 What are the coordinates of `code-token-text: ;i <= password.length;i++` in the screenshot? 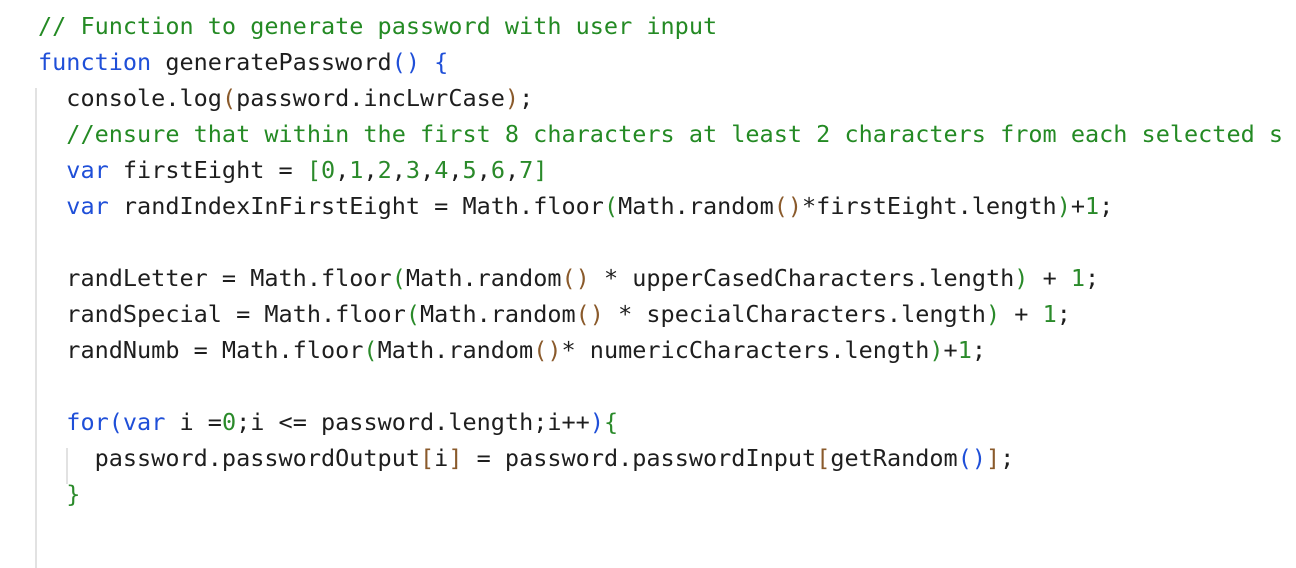 It's located at (413, 422).